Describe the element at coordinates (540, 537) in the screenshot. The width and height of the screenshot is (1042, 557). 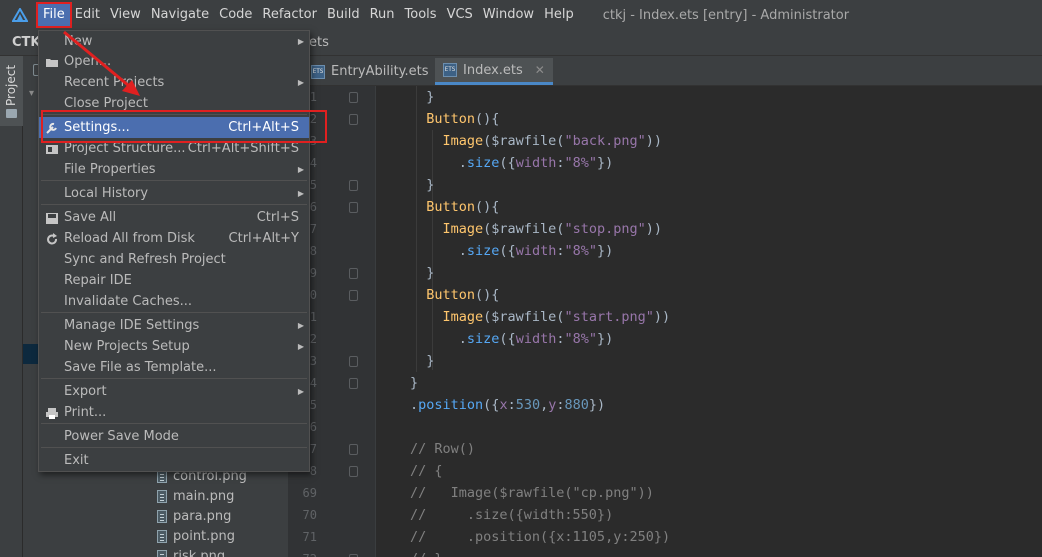
I see `code-line: // .position({x:1105,y:250})` at that location.